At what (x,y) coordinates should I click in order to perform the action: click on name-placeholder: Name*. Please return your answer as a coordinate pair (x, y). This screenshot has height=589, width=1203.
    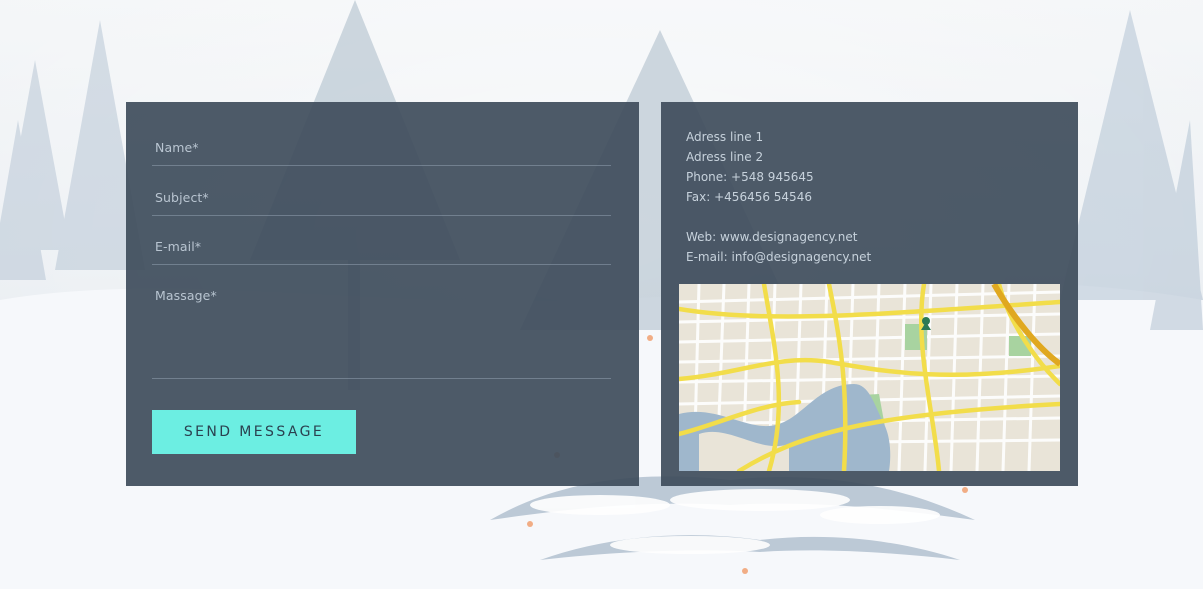
    Looking at the image, I should click on (177, 147).